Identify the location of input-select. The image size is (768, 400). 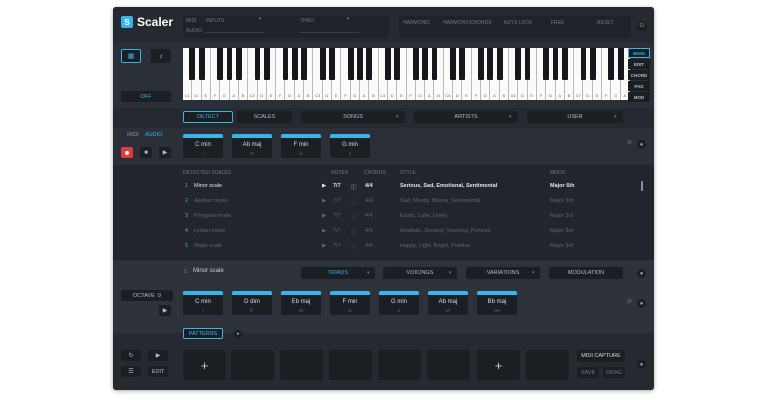
(235, 29).